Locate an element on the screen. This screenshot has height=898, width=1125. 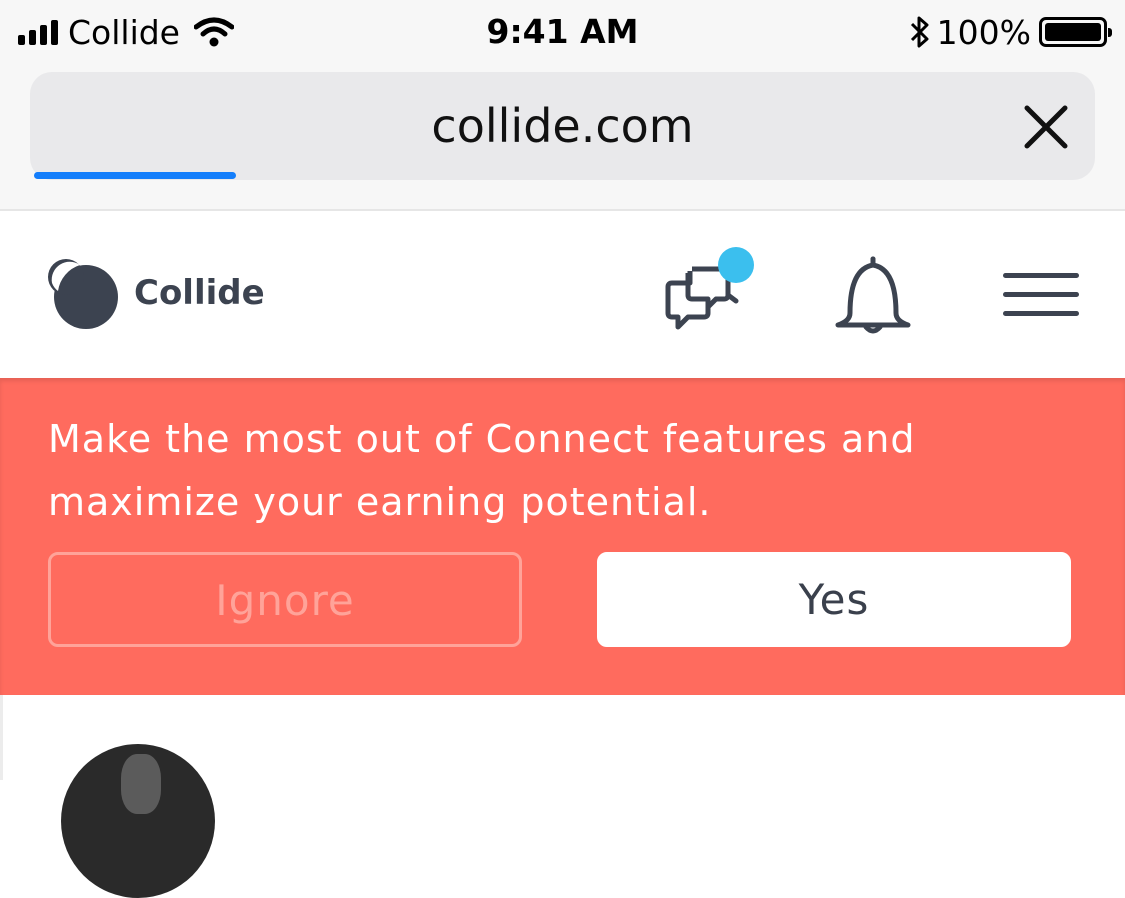
battery-percent: 100% is located at coordinates (983, 32).